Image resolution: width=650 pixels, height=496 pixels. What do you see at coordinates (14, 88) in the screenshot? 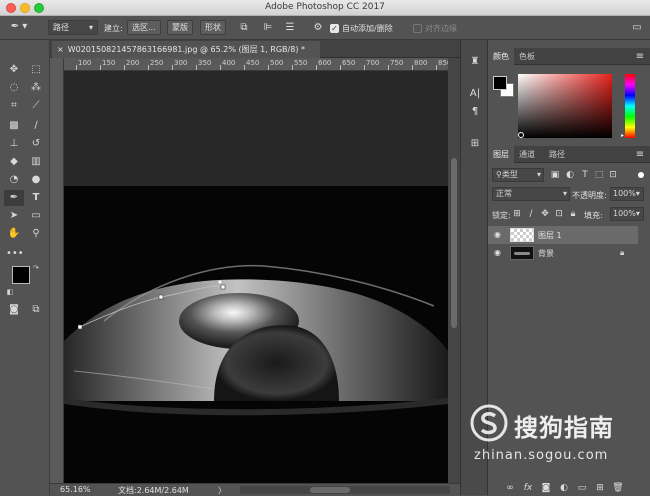
I see `lasso-tool-icon: ◌` at bounding box center [14, 88].